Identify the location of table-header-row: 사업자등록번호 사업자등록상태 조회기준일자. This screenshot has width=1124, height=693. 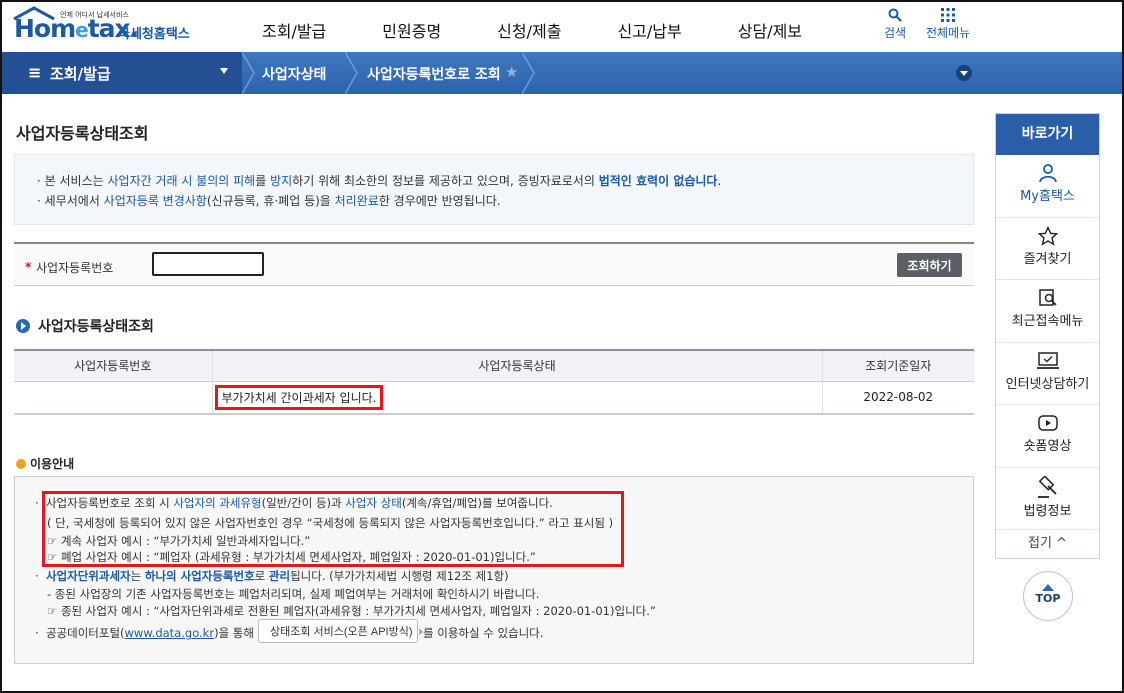
(494, 365).